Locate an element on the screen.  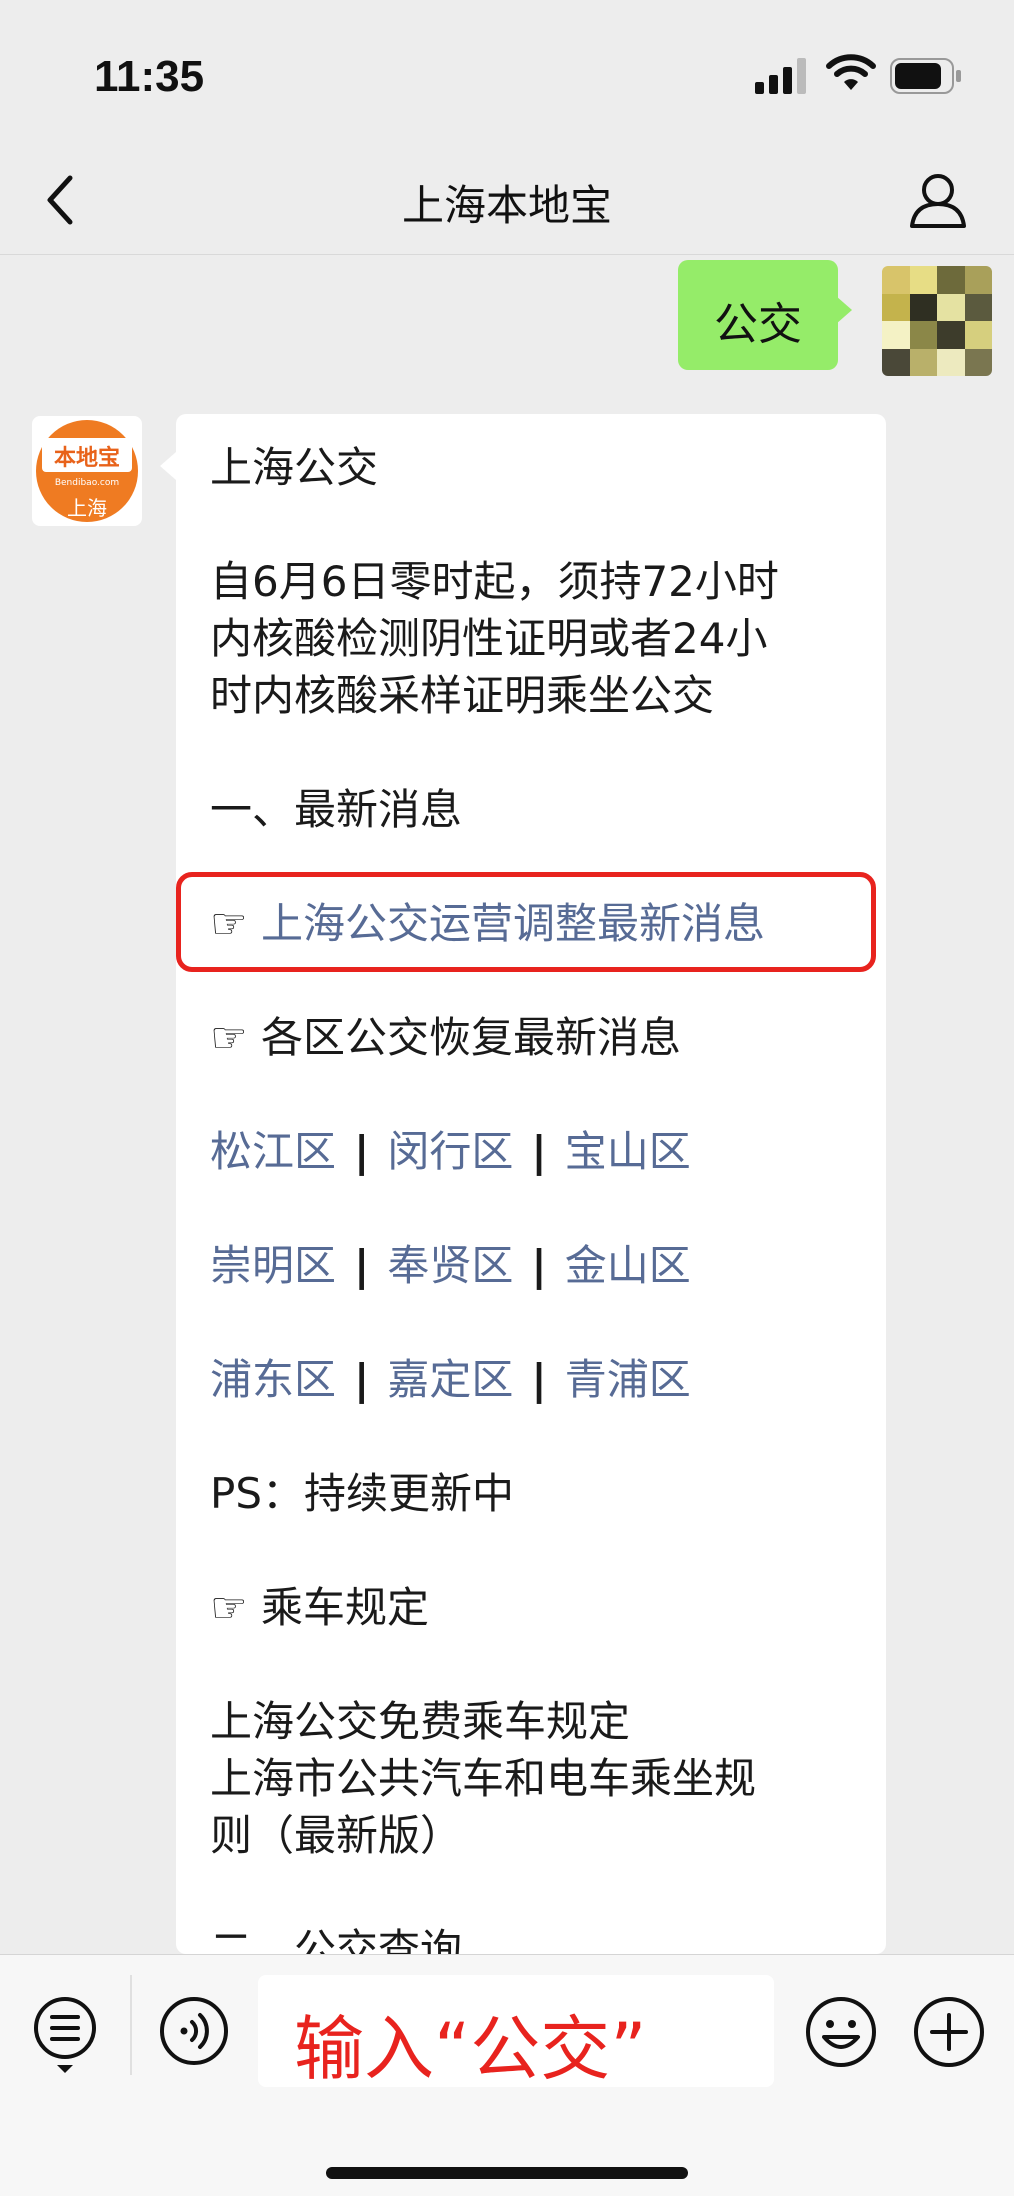
notice-line: 时内核酸采样证明乘坐公交 is located at coordinates (462, 695).